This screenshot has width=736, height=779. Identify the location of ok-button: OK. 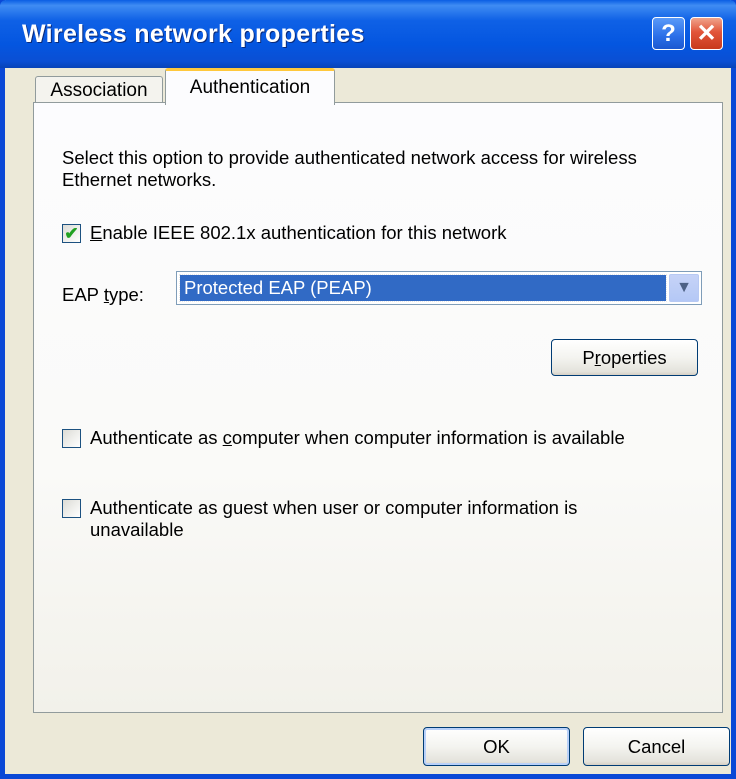
(496, 746).